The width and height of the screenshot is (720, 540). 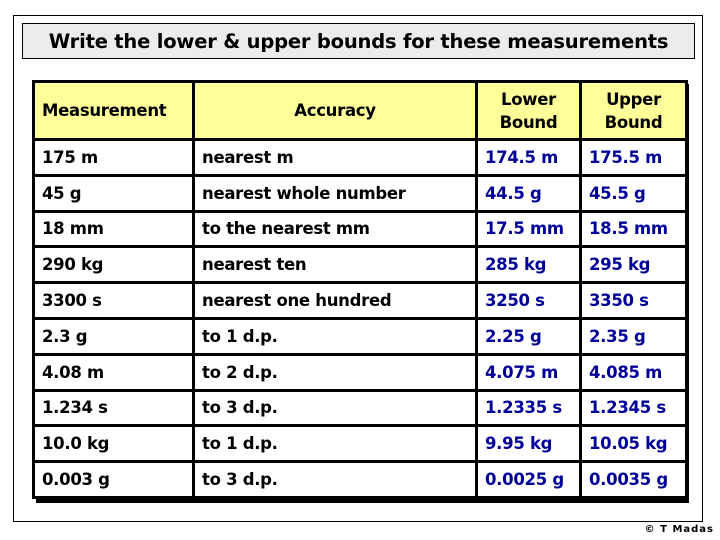 I want to click on table-row: 290 kg nearest ten 285 kg 295 kg, so click(x=360, y=265).